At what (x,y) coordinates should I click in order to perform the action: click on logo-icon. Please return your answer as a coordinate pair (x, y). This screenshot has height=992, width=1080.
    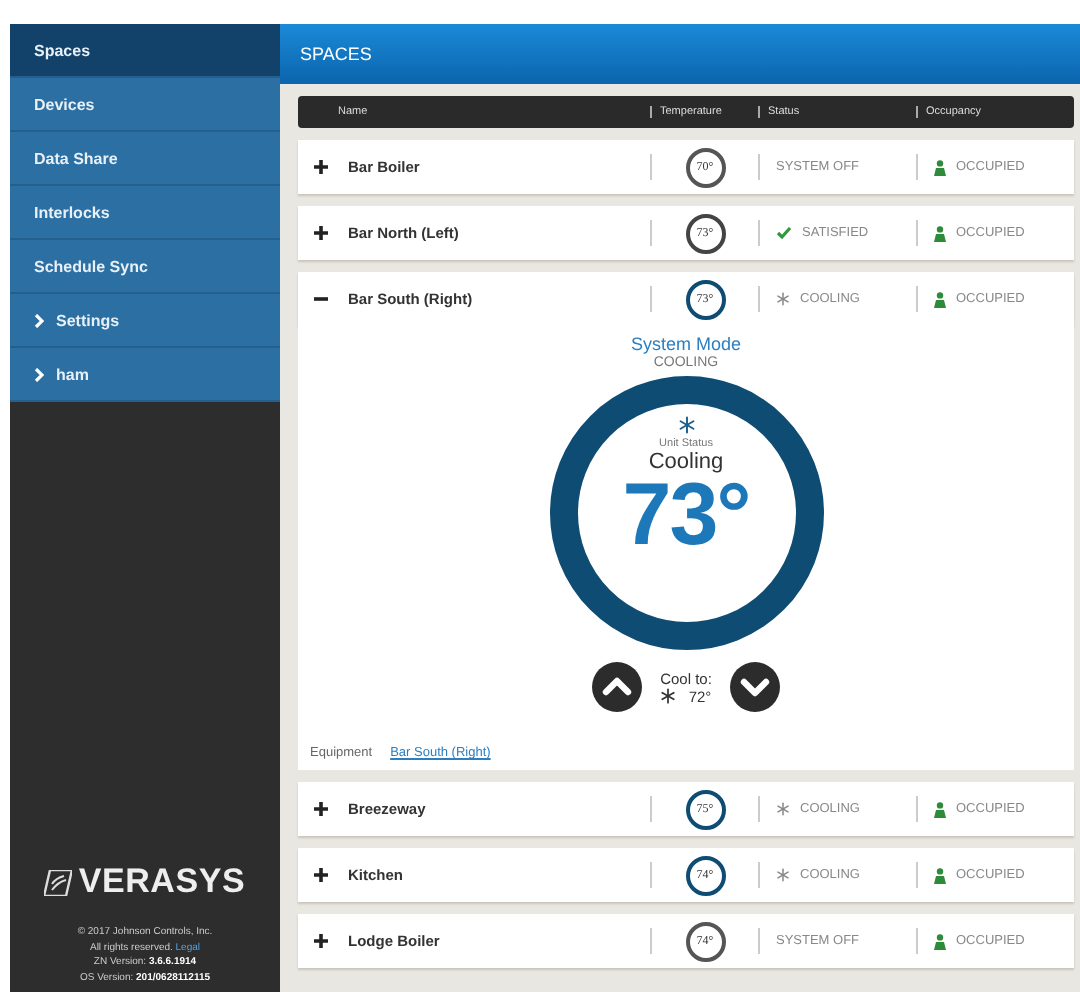
    Looking at the image, I should click on (58, 882).